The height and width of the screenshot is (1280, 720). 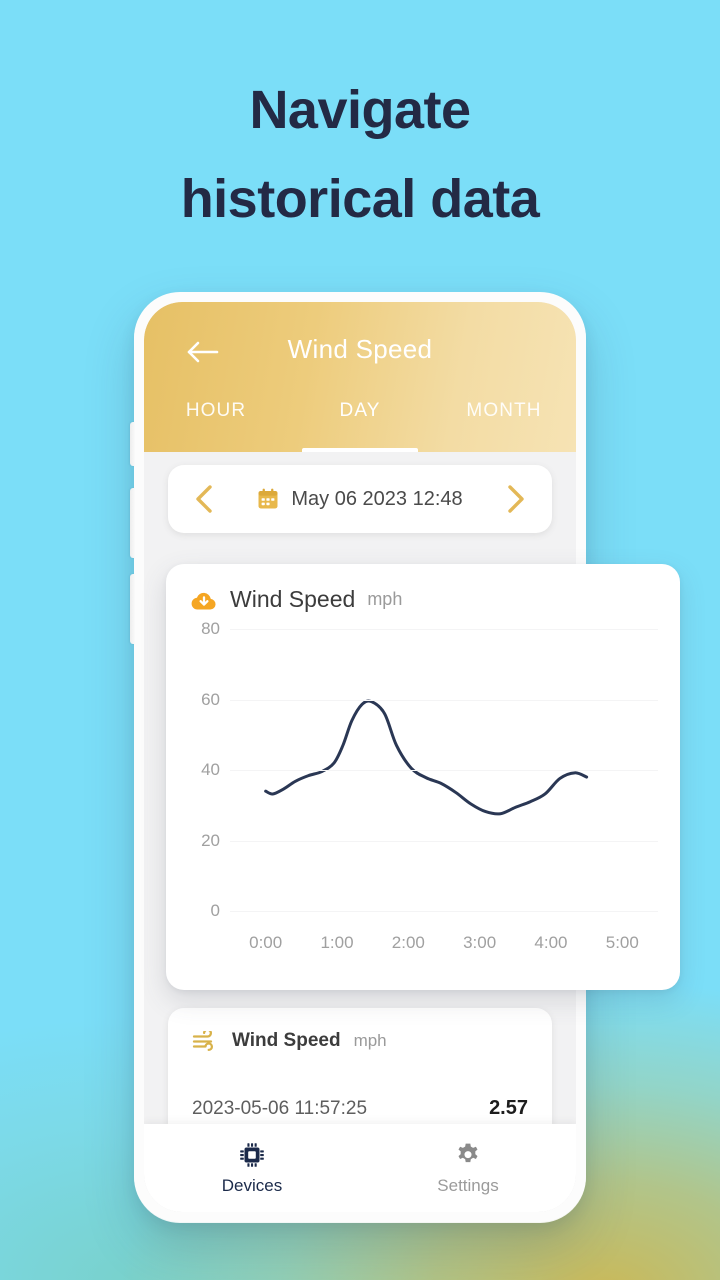 I want to click on nav-label-settings: Settings, so click(x=468, y=1185).